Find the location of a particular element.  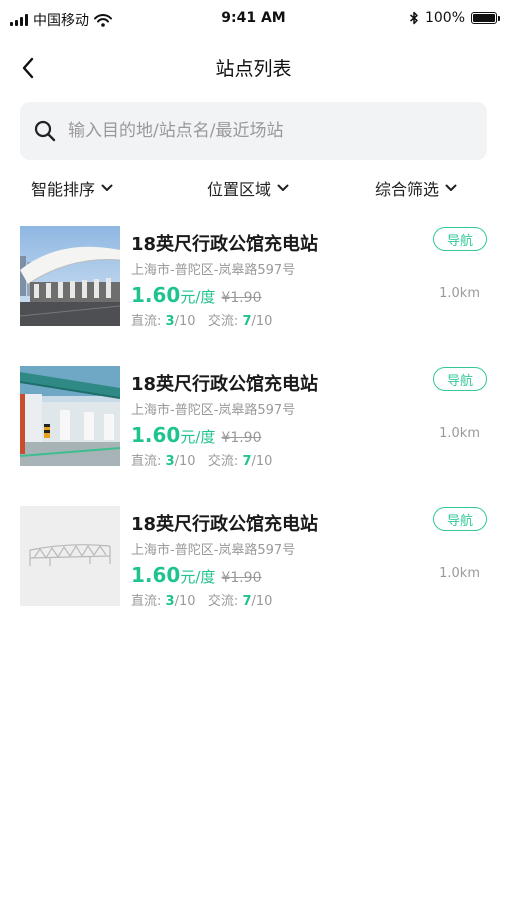

search-bar is located at coordinates (253, 131).